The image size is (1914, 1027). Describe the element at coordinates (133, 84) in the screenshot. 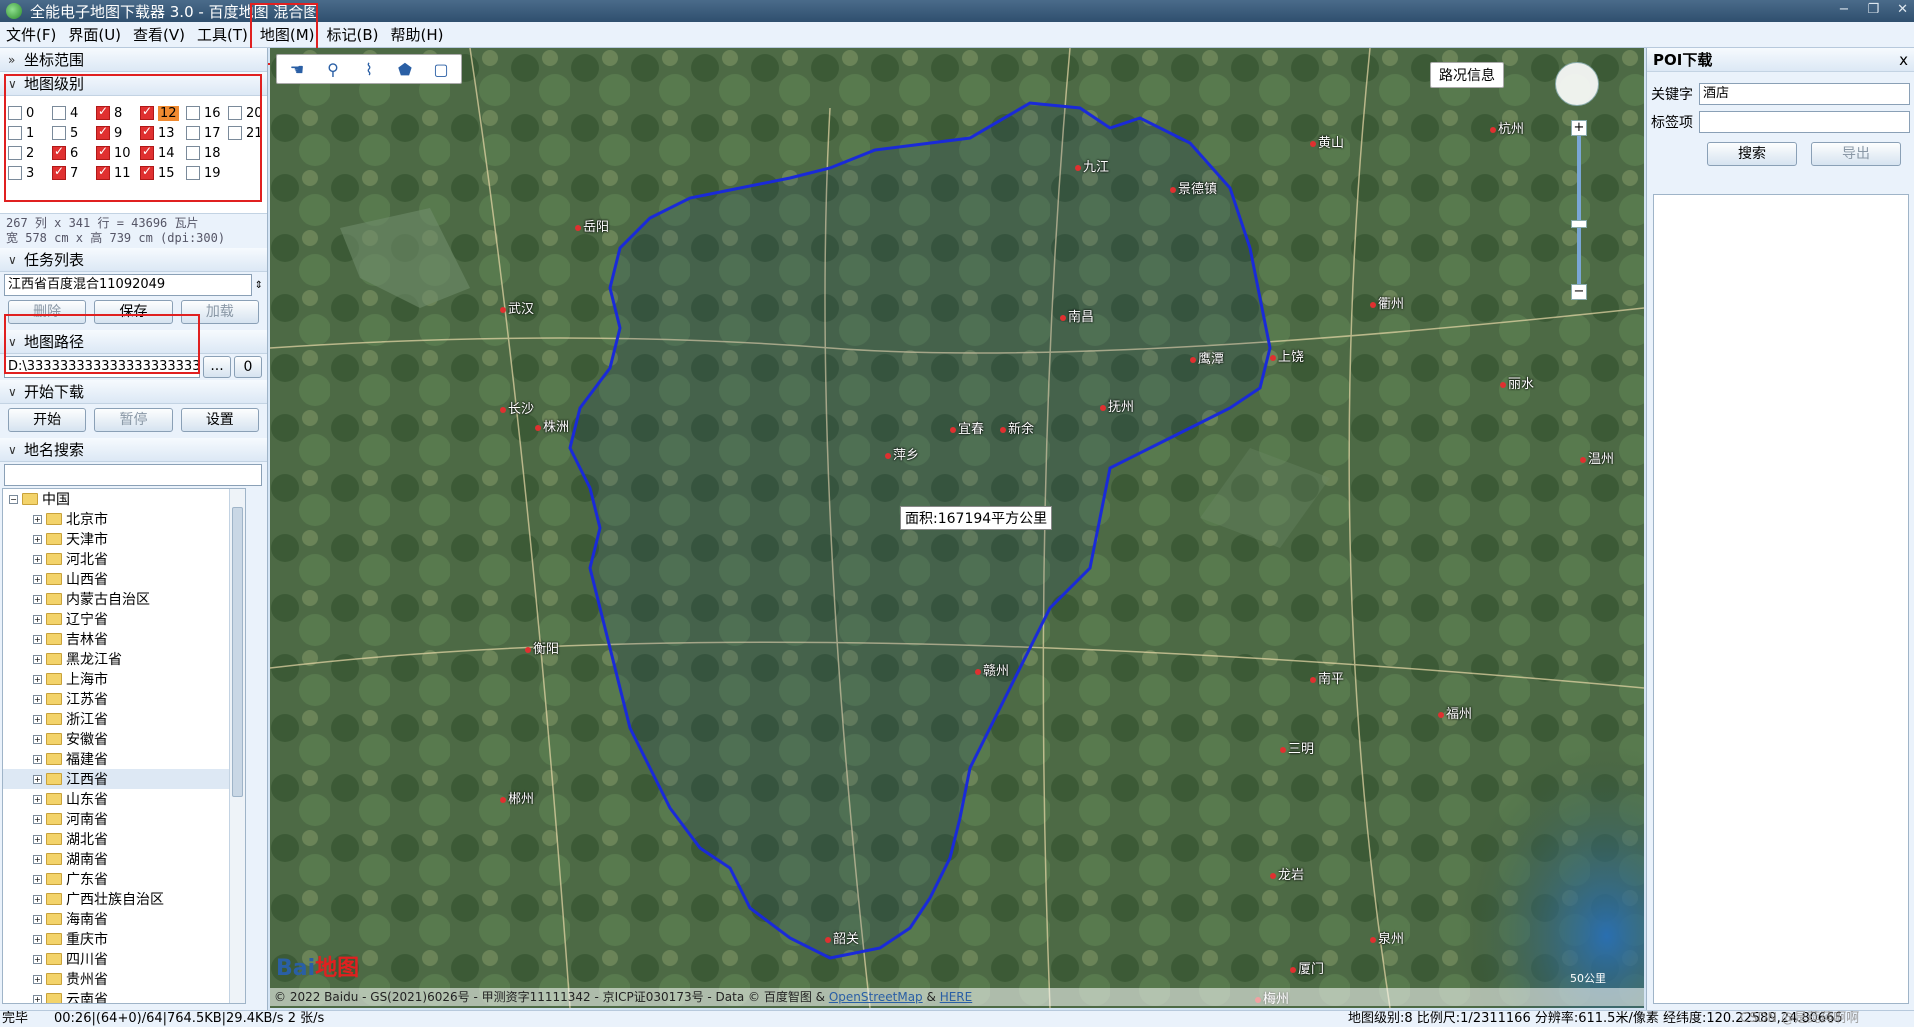

I see `section-map-level: ∨ 地图级别` at that location.